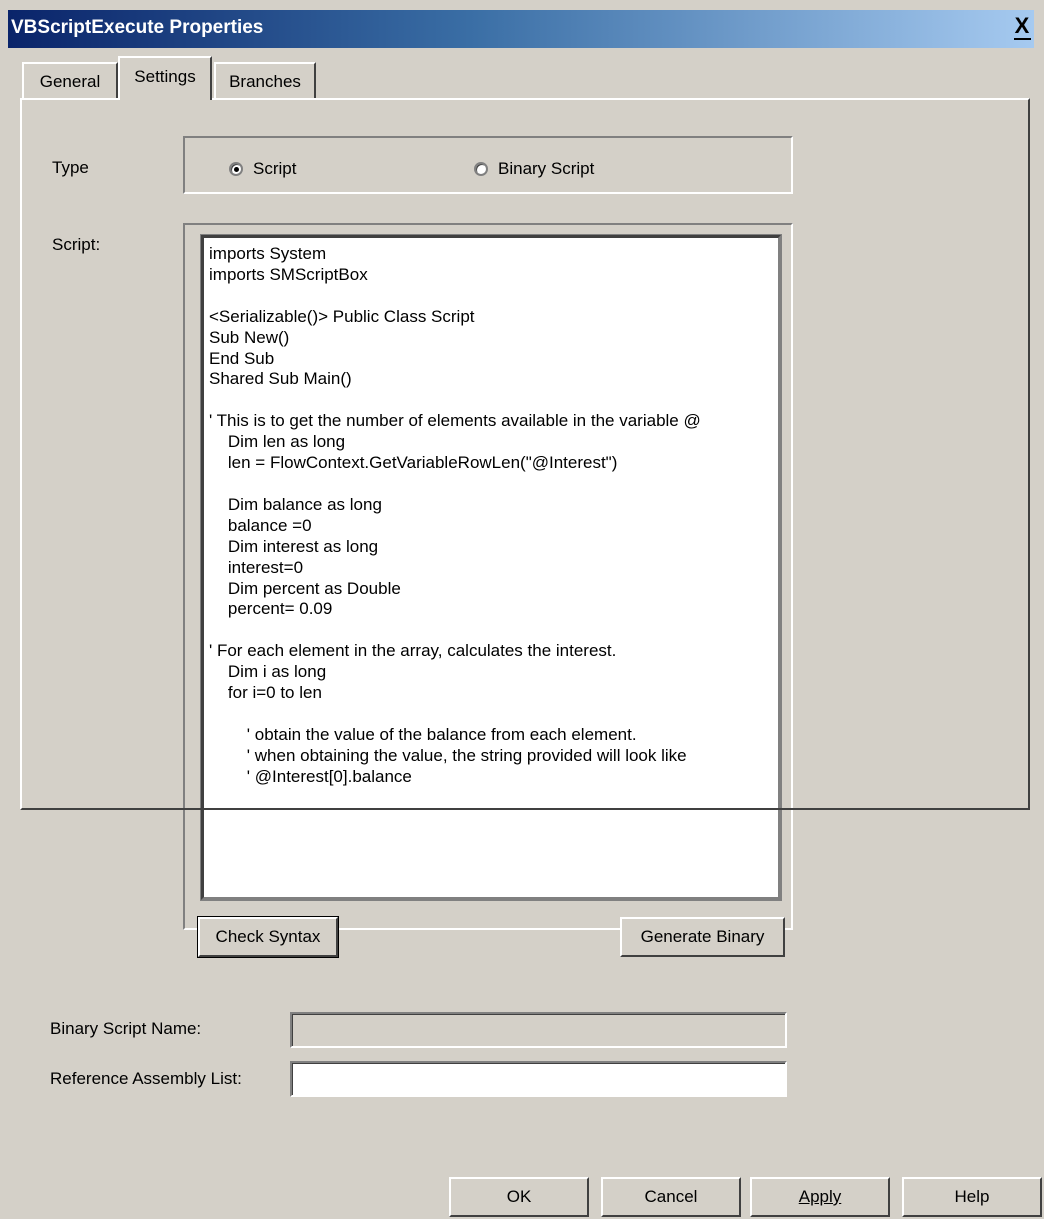  What do you see at coordinates (165, 78) in the screenshot?
I see `tab-settings: Settings` at bounding box center [165, 78].